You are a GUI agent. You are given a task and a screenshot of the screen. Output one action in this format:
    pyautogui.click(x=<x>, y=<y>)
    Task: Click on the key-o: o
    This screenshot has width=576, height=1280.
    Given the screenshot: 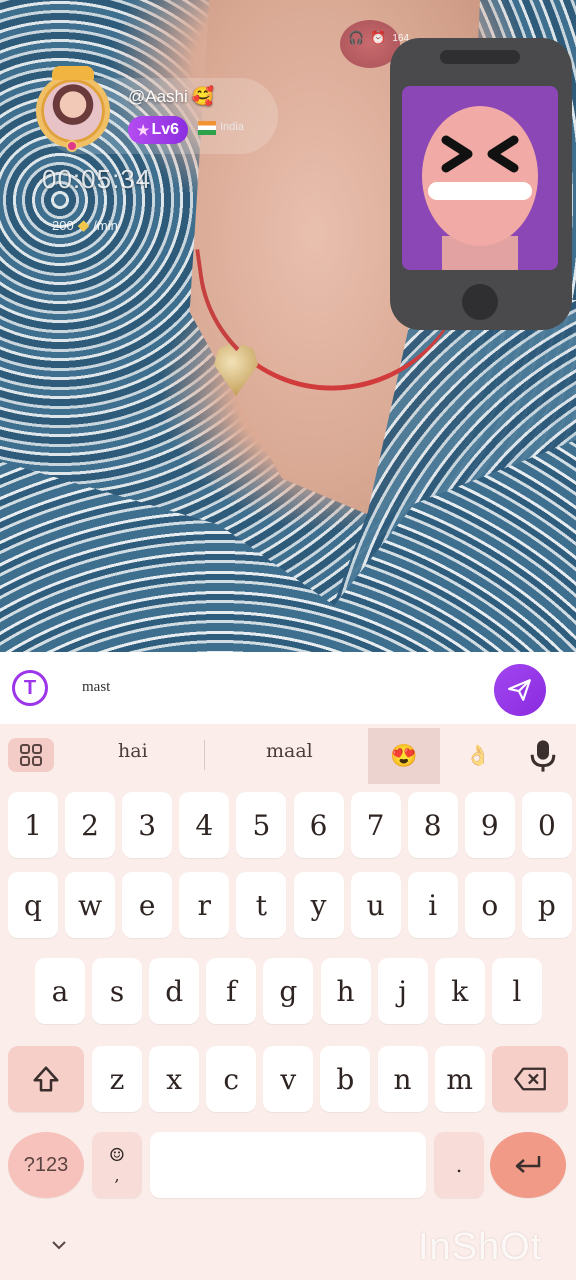 What is the action you would take?
    pyautogui.click(x=489, y=905)
    